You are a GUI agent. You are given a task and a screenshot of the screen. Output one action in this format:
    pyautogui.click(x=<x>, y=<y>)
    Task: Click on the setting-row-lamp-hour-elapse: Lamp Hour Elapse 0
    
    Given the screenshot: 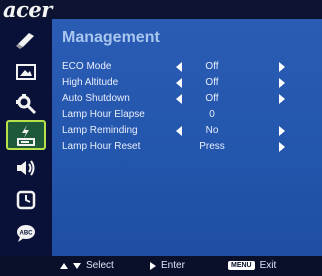 What is the action you would take?
    pyautogui.click(x=187, y=115)
    